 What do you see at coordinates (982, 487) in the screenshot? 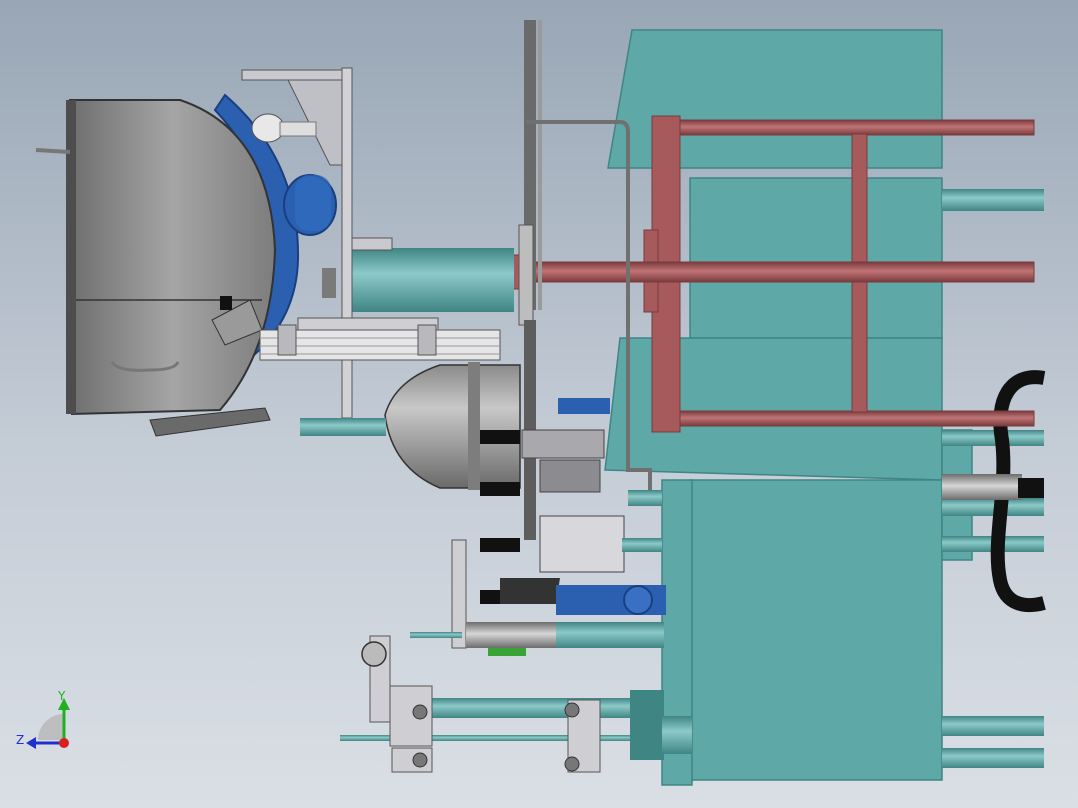
I see `gray-coupling` at bounding box center [982, 487].